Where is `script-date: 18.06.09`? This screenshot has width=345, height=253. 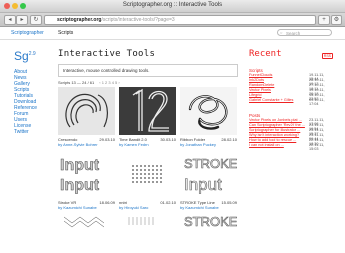 script-date: 18.06.09 is located at coordinates (107, 202).